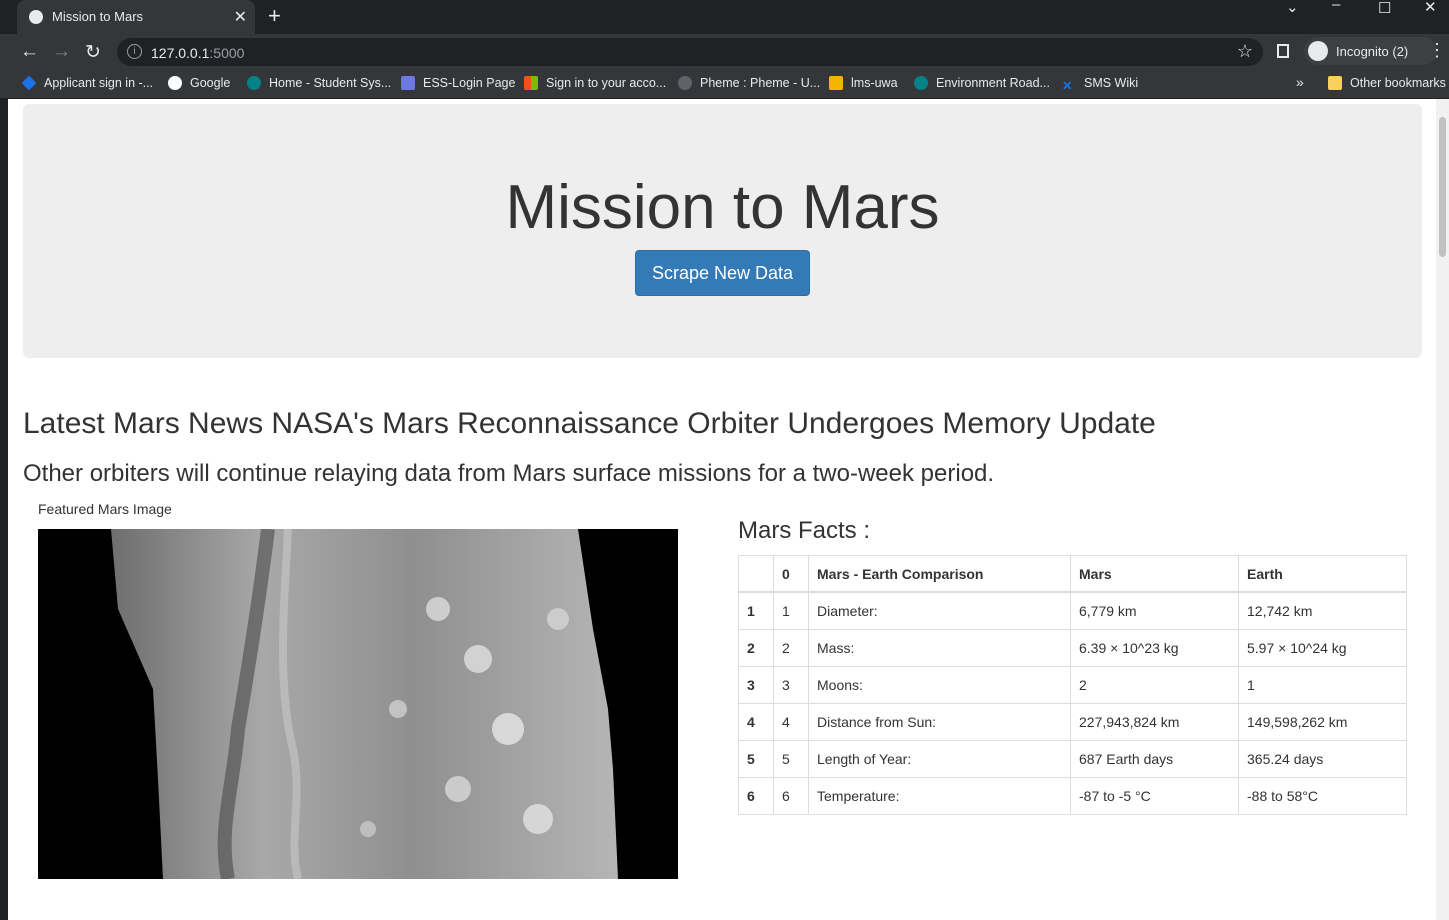 The image size is (1449, 920). Describe the element at coordinates (458, 83) in the screenshot. I see `bookmark-item: ESS-Login Page` at that location.